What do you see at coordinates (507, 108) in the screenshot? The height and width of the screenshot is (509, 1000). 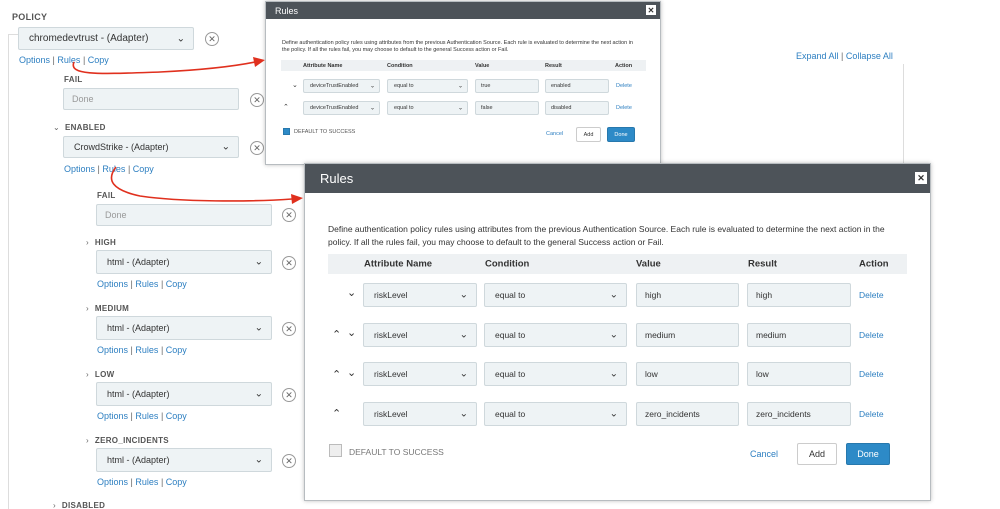 I see `small-row-value-input: false` at bounding box center [507, 108].